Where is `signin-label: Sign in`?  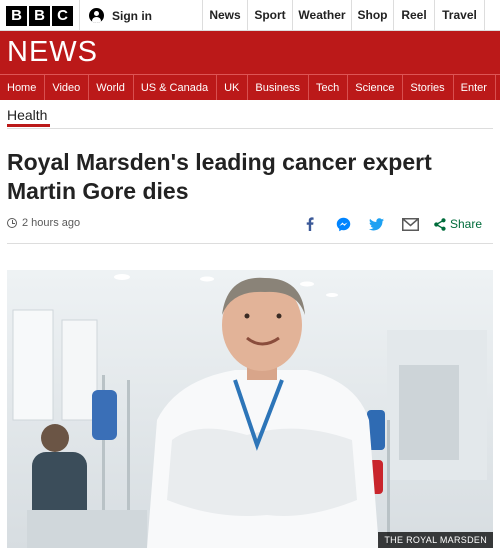 signin-label: Sign in is located at coordinates (132, 15).